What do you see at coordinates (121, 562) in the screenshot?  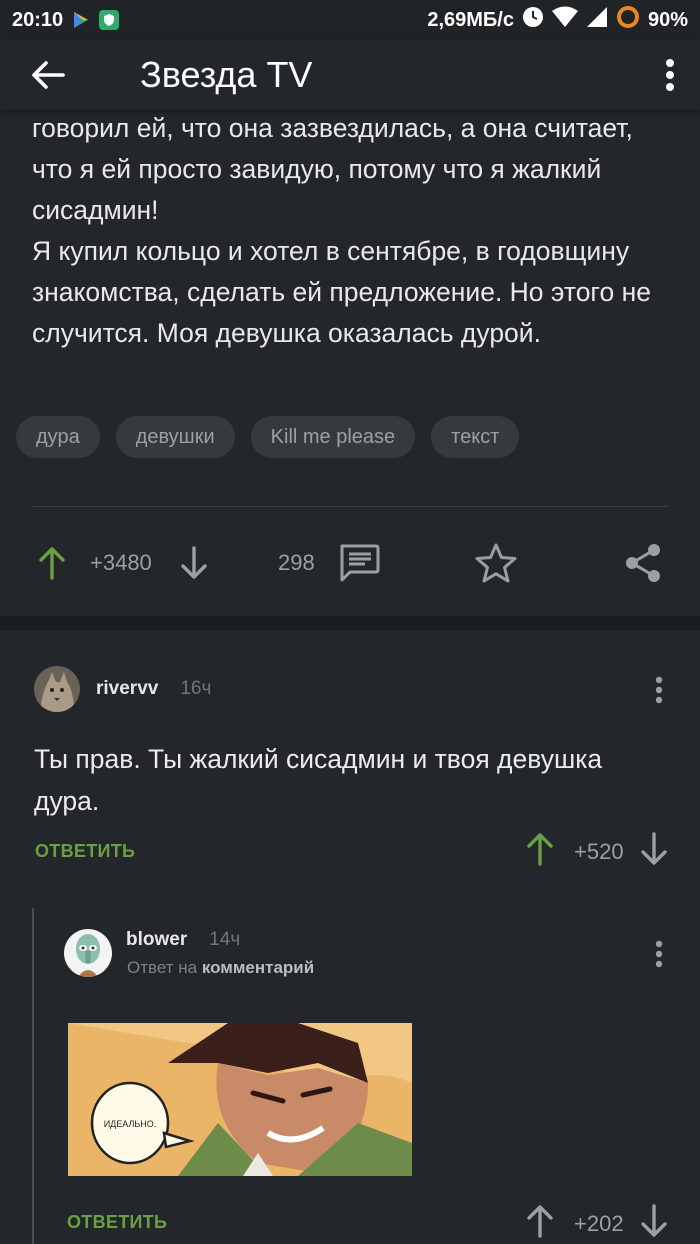 I see `post-rating: +3480` at bounding box center [121, 562].